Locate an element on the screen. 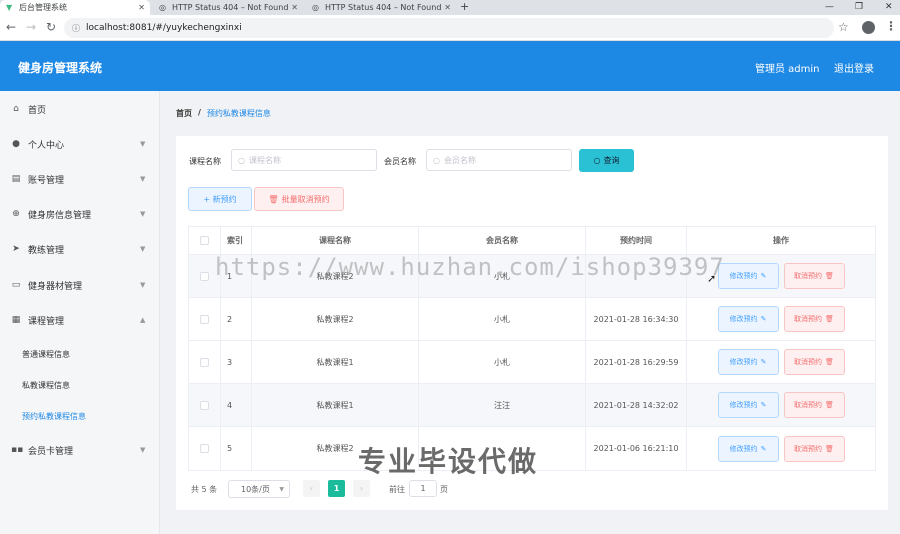  sidebar-item-coaches: ➤ 教练管理 ▼ is located at coordinates (80, 249).